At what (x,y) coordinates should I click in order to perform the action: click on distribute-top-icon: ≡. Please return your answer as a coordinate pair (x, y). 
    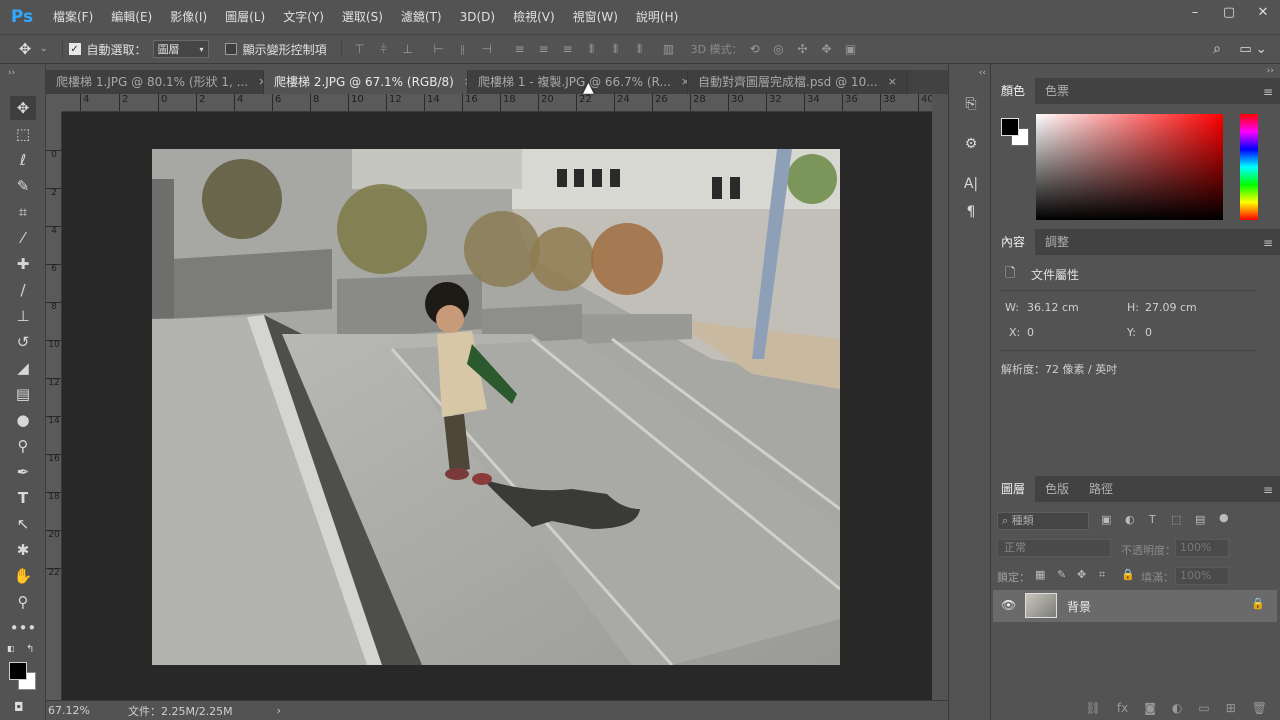
    Looking at the image, I should click on (520, 49).